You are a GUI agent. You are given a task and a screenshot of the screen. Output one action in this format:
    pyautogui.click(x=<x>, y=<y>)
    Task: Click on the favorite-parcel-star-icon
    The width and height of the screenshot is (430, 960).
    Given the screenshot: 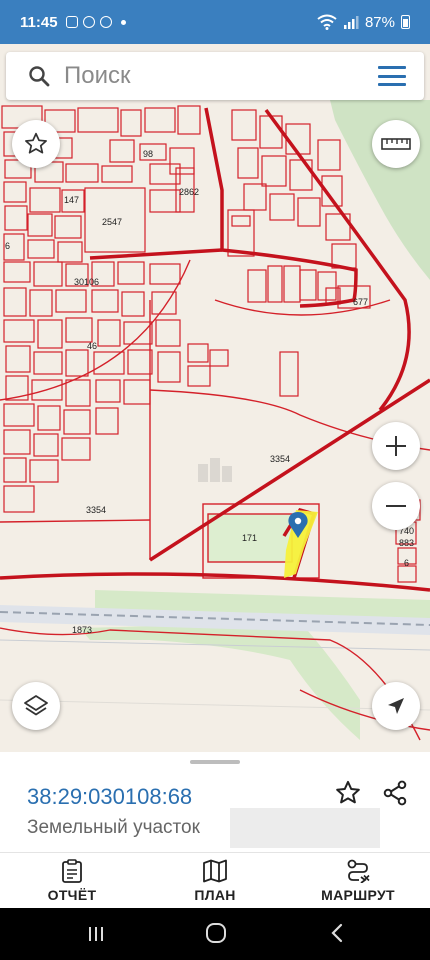 What is the action you would take?
    pyautogui.click(x=348, y=793)
    